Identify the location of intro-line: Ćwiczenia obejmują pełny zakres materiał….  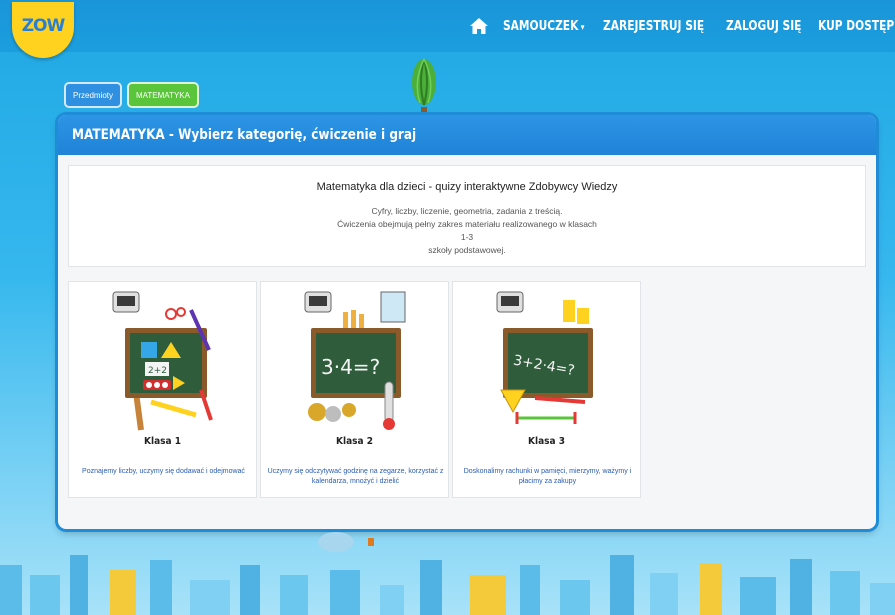
(467, 230).